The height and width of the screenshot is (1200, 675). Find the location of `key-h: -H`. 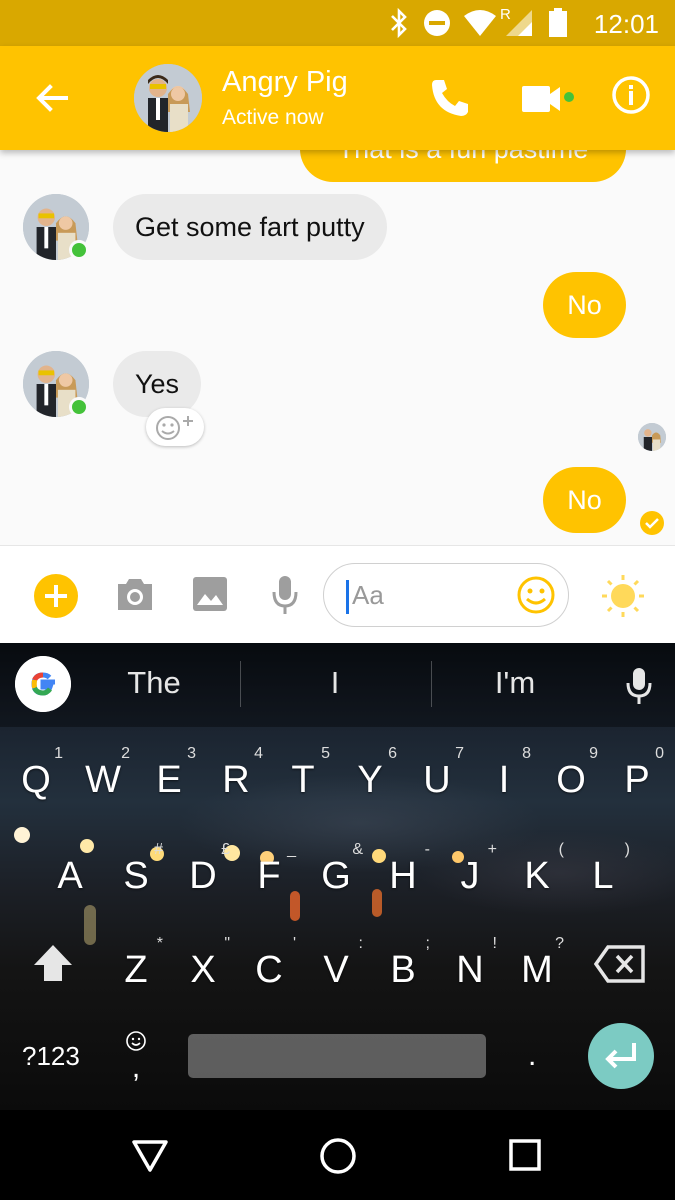

key-h: -H is located at coordinates (403, 878).